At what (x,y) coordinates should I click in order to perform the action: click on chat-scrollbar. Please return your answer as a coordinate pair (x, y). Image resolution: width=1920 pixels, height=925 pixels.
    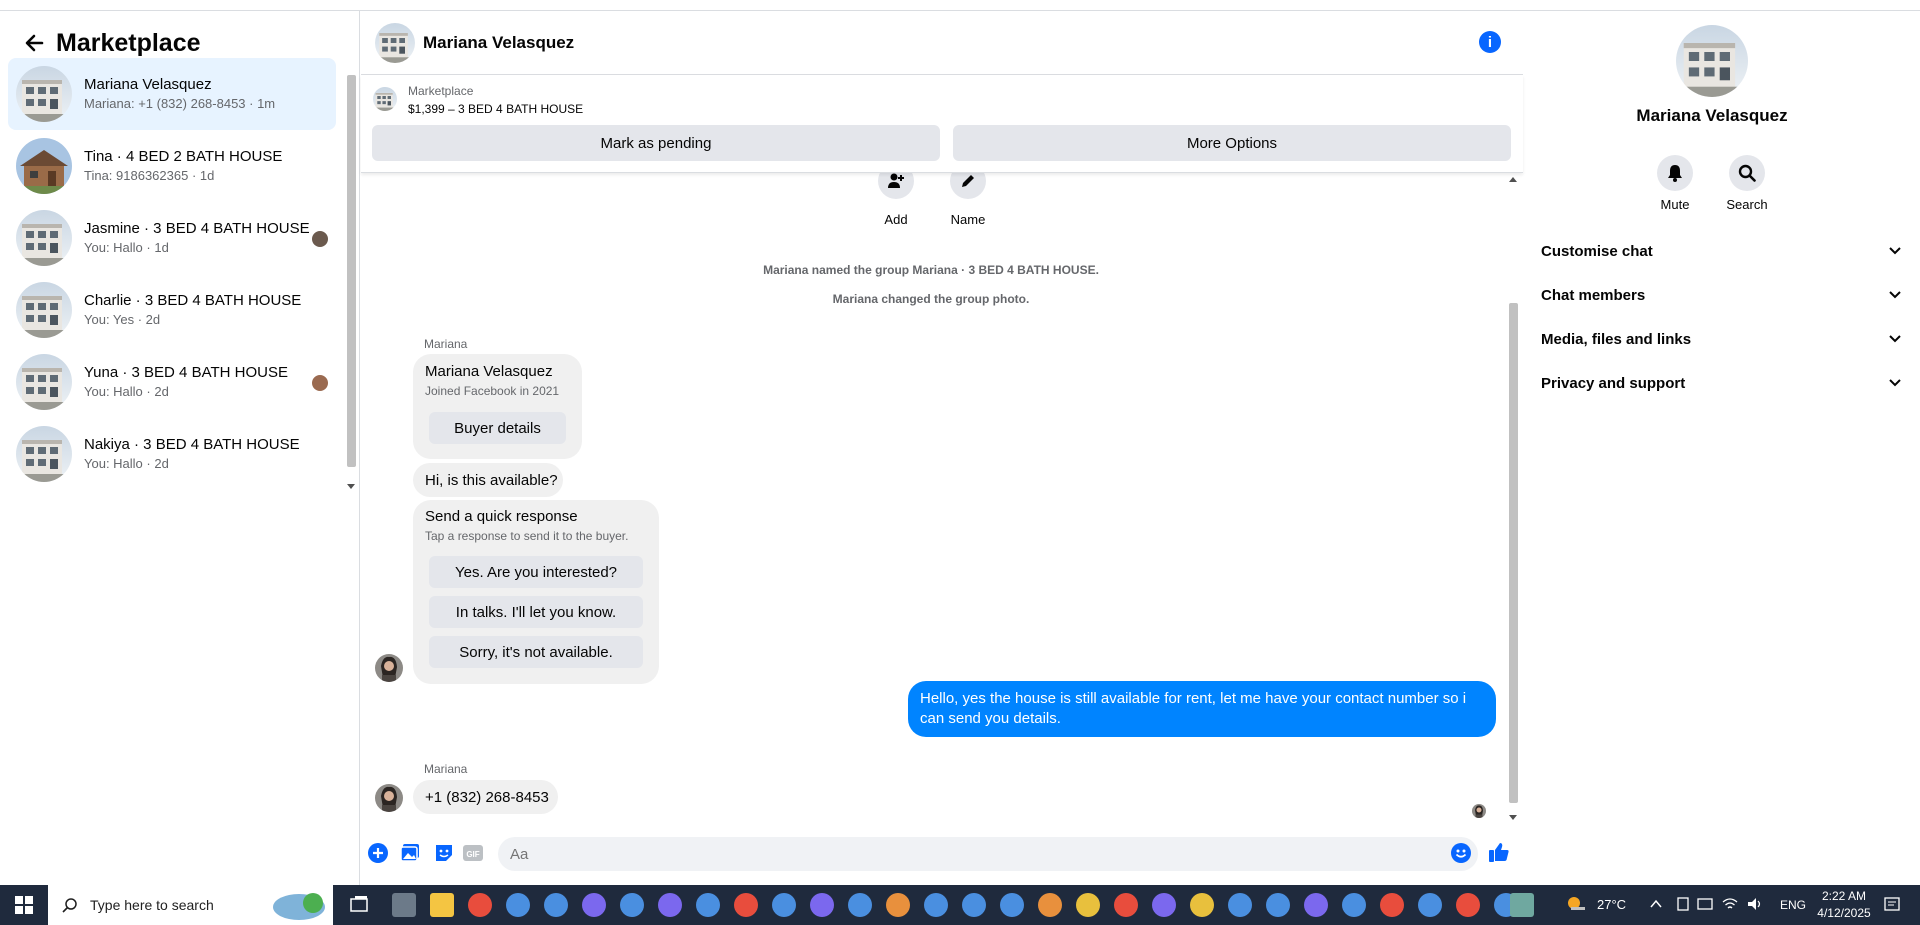
    Looking at the image, I should click on (1513, 499).